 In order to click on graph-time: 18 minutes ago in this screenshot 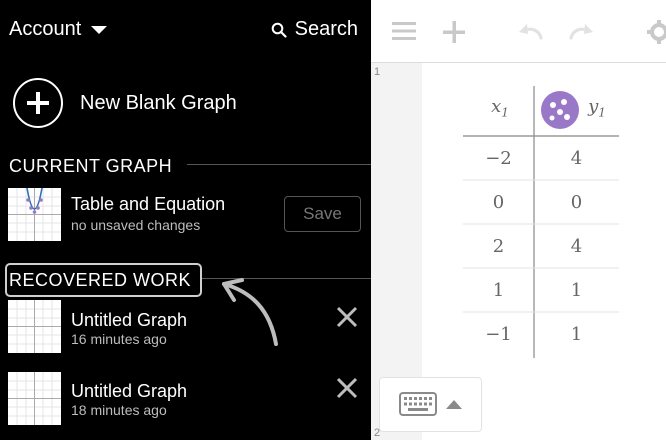, I will do `click(119, 410)`.